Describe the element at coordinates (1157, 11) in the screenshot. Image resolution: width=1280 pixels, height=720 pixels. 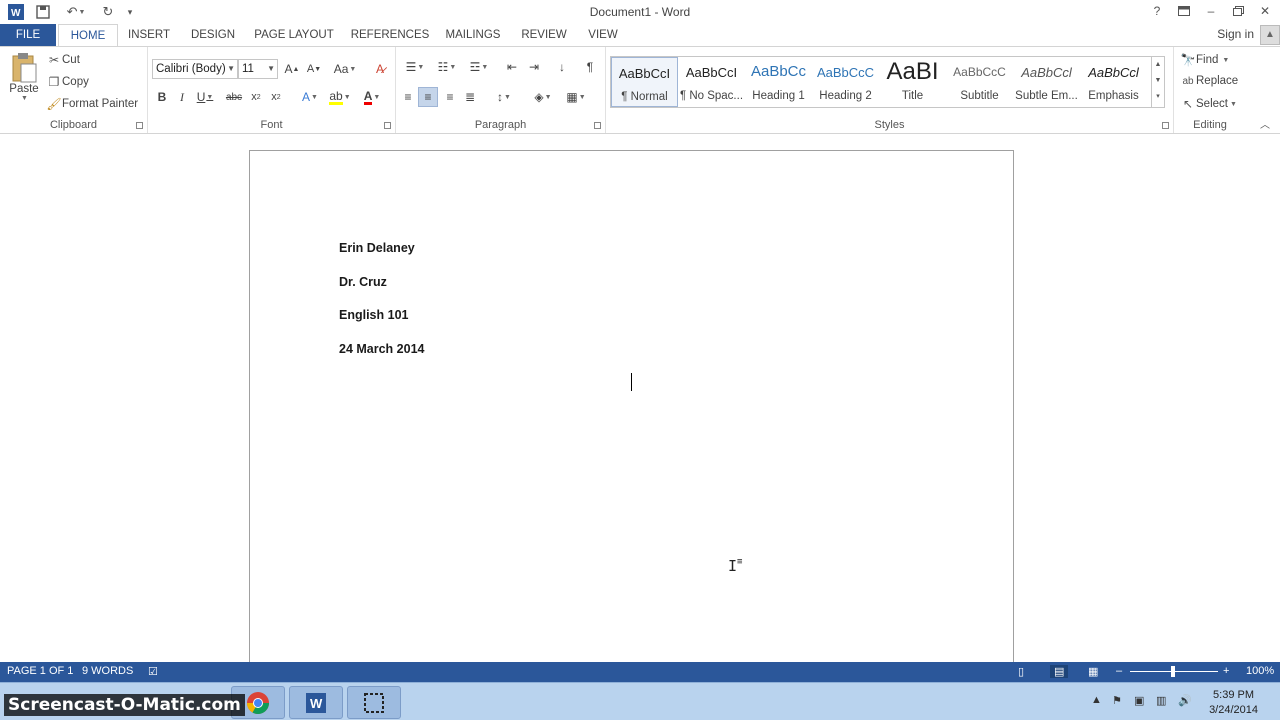
I see `help-icon: ?` at that location.